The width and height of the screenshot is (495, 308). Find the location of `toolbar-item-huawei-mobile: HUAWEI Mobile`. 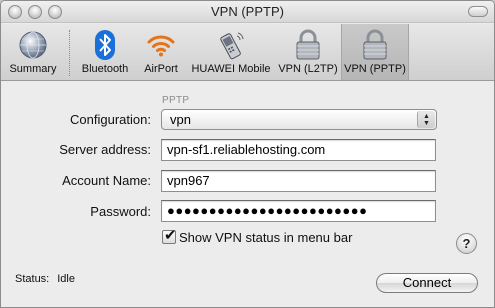

toolbar-item-huawei-mobile: HUAWEI Mobile is located at coordinates (231, 52).